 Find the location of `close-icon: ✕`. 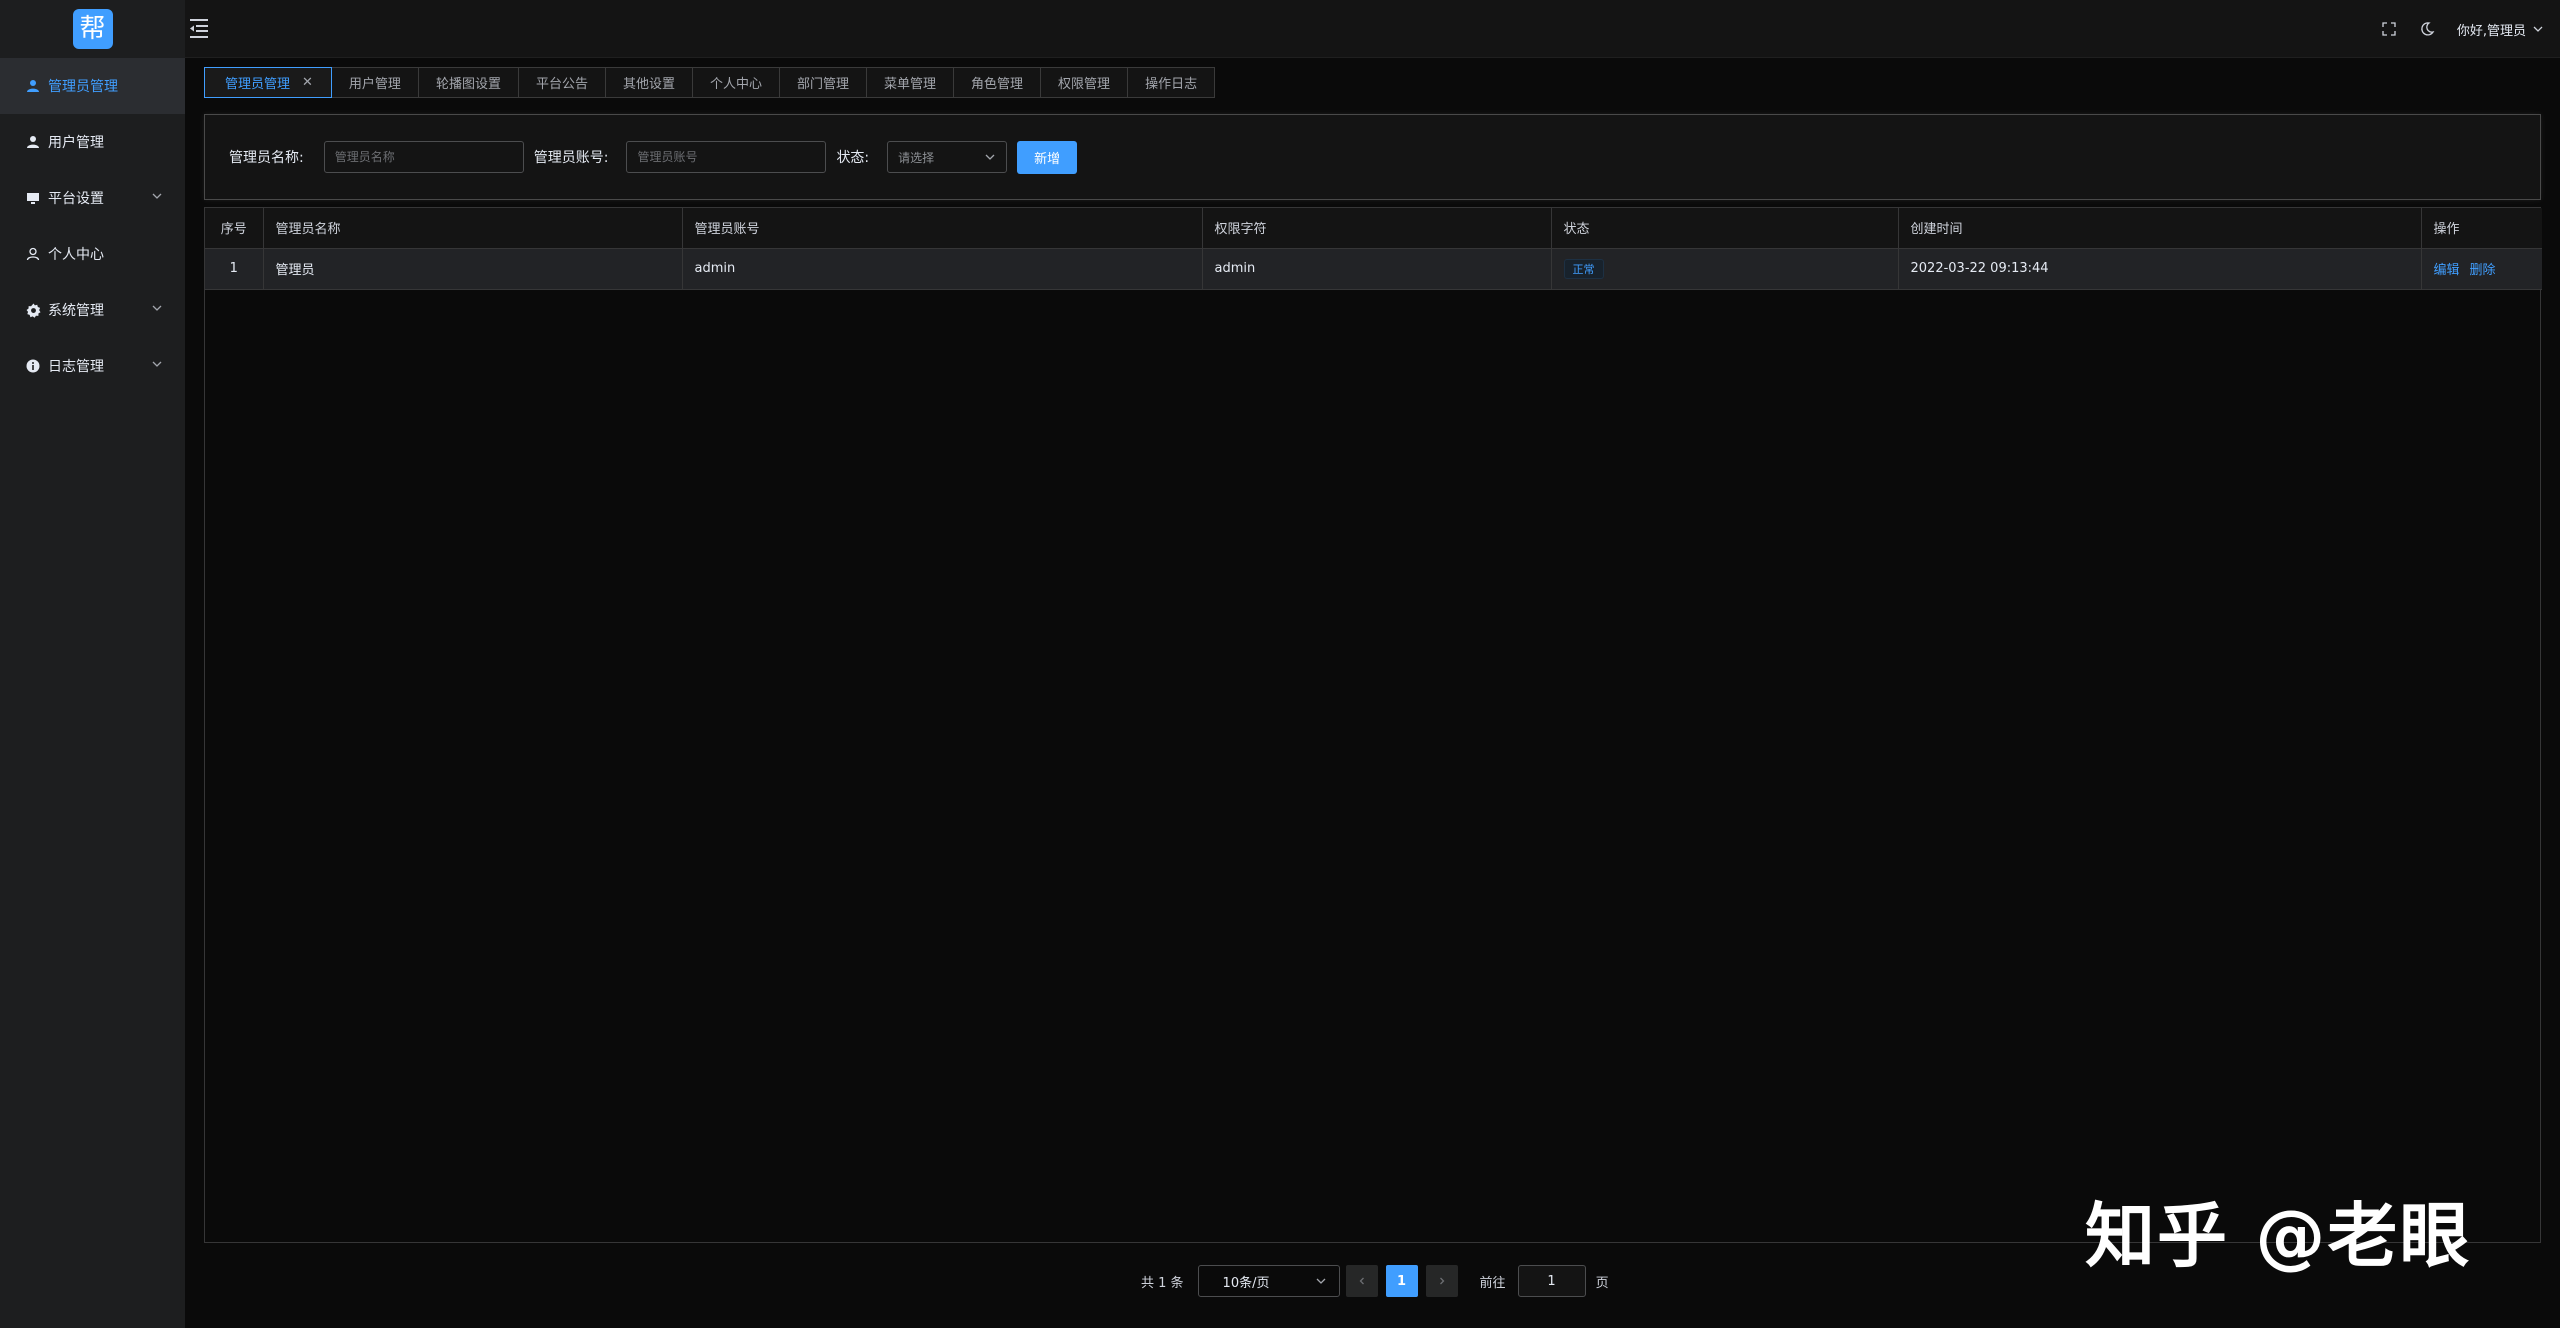

close-icon: ✕ is located at coordinates (307, 82).